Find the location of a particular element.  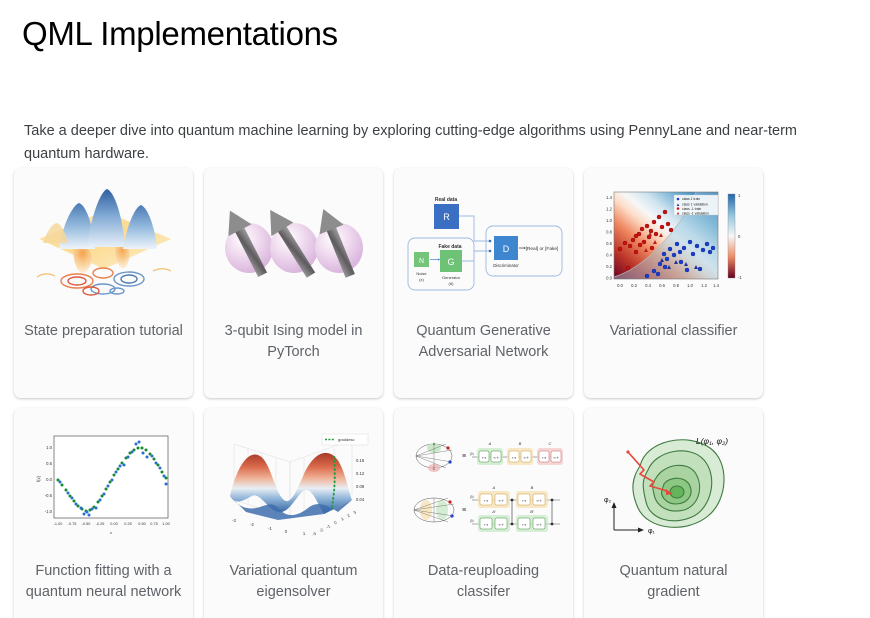

card-title: Data-reuploading classifer is located at coordinates (483, 581).